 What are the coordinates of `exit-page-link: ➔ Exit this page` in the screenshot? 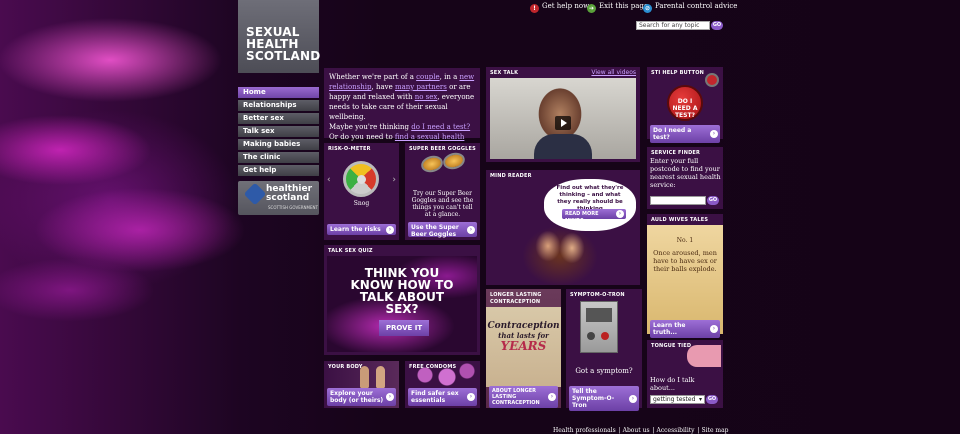 It's located at (617, 7).